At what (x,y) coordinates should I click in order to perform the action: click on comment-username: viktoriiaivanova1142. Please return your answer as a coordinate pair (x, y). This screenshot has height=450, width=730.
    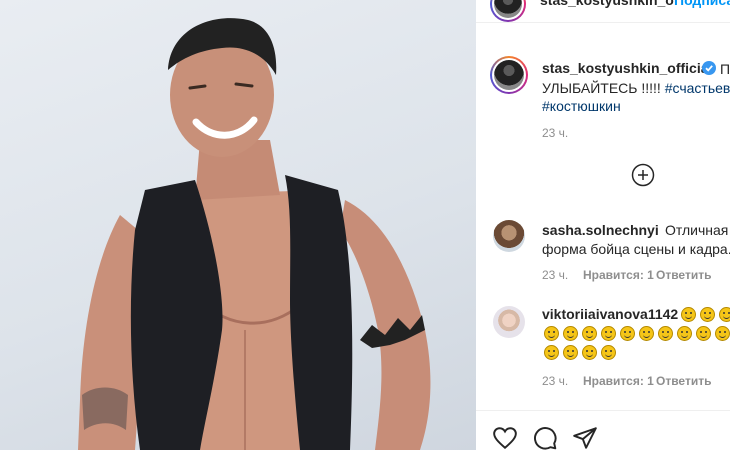
    Looking at the image, I should click on (610, 314).